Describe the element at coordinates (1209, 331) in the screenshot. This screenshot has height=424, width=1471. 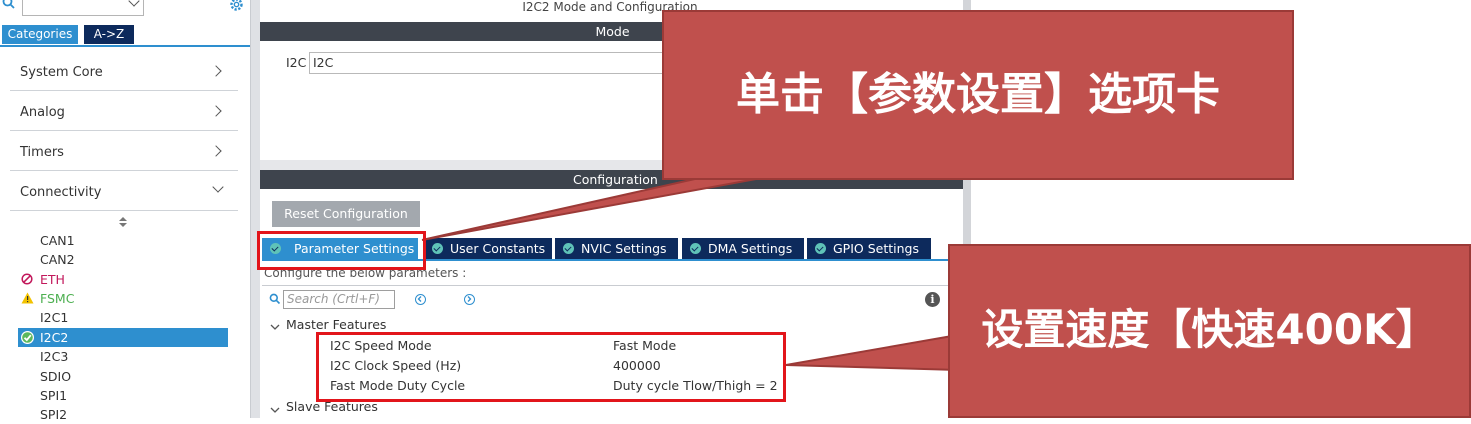
I see `callout-set-speed: 设置速度【快速400K】` at that location.